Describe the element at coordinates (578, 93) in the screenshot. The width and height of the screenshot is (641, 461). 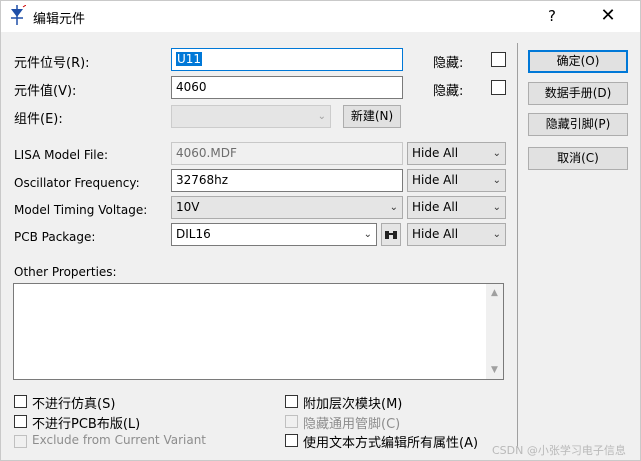
I see `datasheet-button: 数据手册(D)` at that location.